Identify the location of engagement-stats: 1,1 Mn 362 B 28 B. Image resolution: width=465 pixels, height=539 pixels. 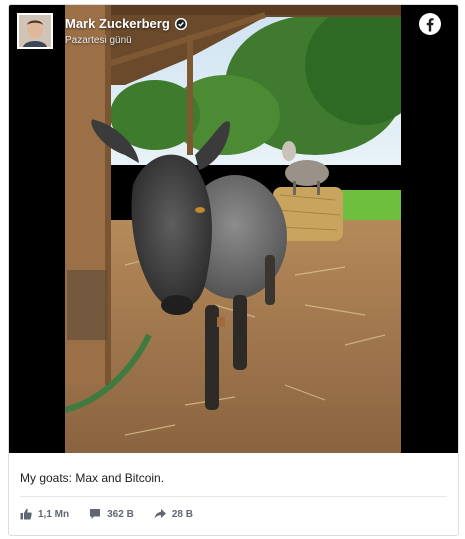
(116, 514).